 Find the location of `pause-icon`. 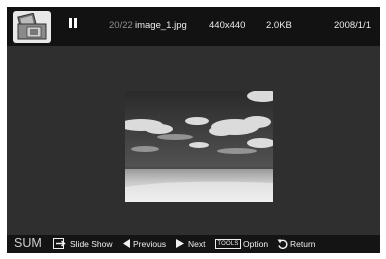

pause-icon is located at coordinates (73, 23).